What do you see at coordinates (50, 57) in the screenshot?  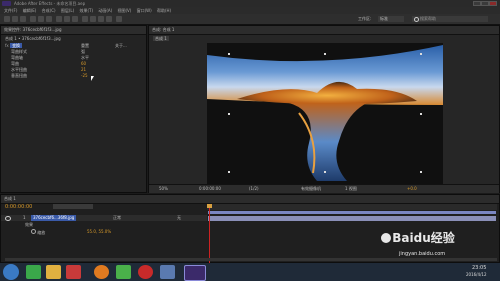 I see `param-row: 弯曲轴 水平` at bounding box center [50, 57].